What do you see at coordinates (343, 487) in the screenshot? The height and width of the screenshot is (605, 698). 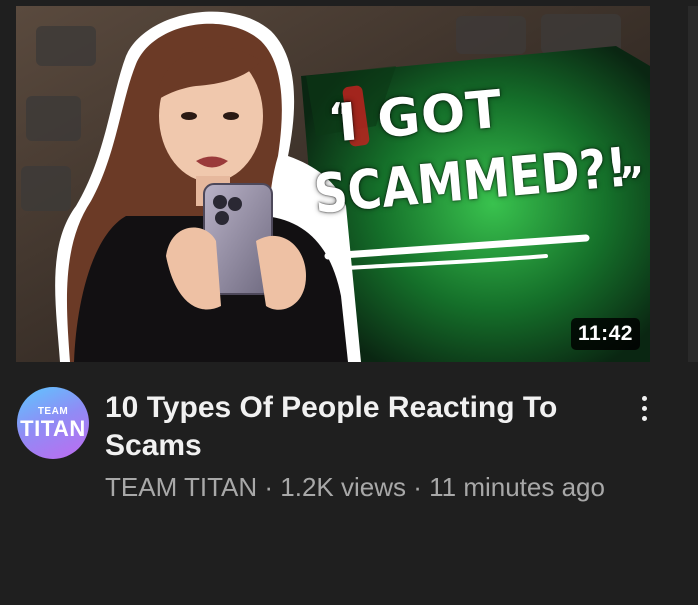 I see `view-count: 1.2K views` at bounding box center [343, 487].